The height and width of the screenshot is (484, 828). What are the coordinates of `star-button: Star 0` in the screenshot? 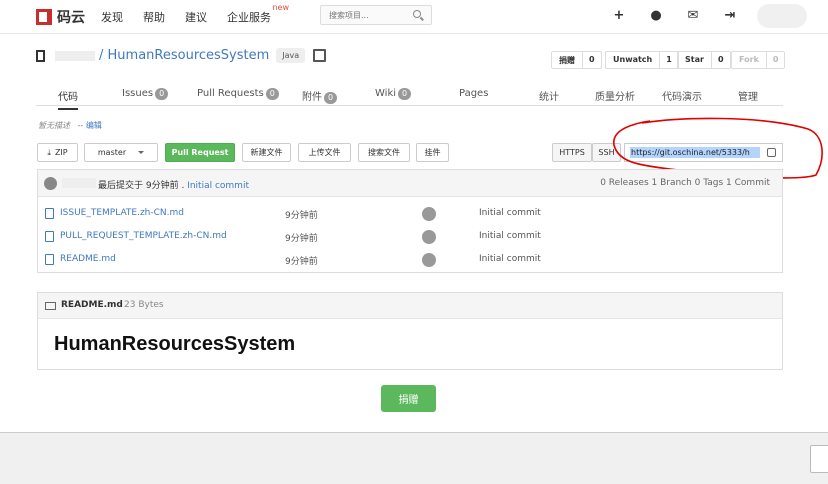 It's located at (704, 60).